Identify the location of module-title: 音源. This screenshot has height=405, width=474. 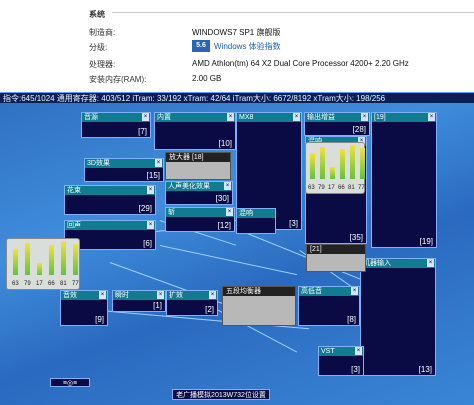
(91, 117).